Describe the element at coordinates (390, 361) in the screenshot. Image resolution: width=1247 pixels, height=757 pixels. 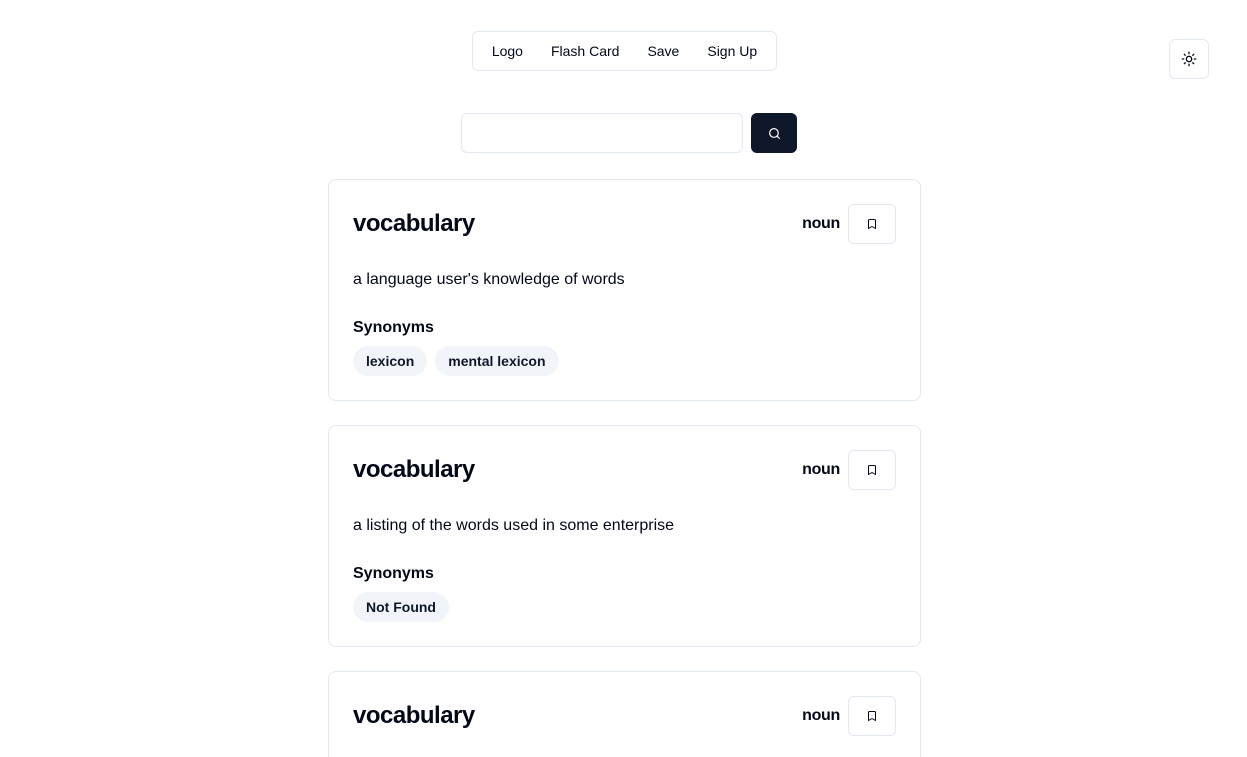
I see `synonym-chip: lexicon` at that location.